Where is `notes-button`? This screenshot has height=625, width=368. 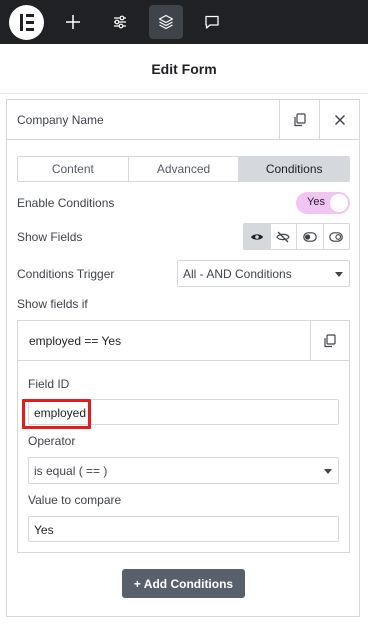 notes-button is located at coordinates (212, 22).